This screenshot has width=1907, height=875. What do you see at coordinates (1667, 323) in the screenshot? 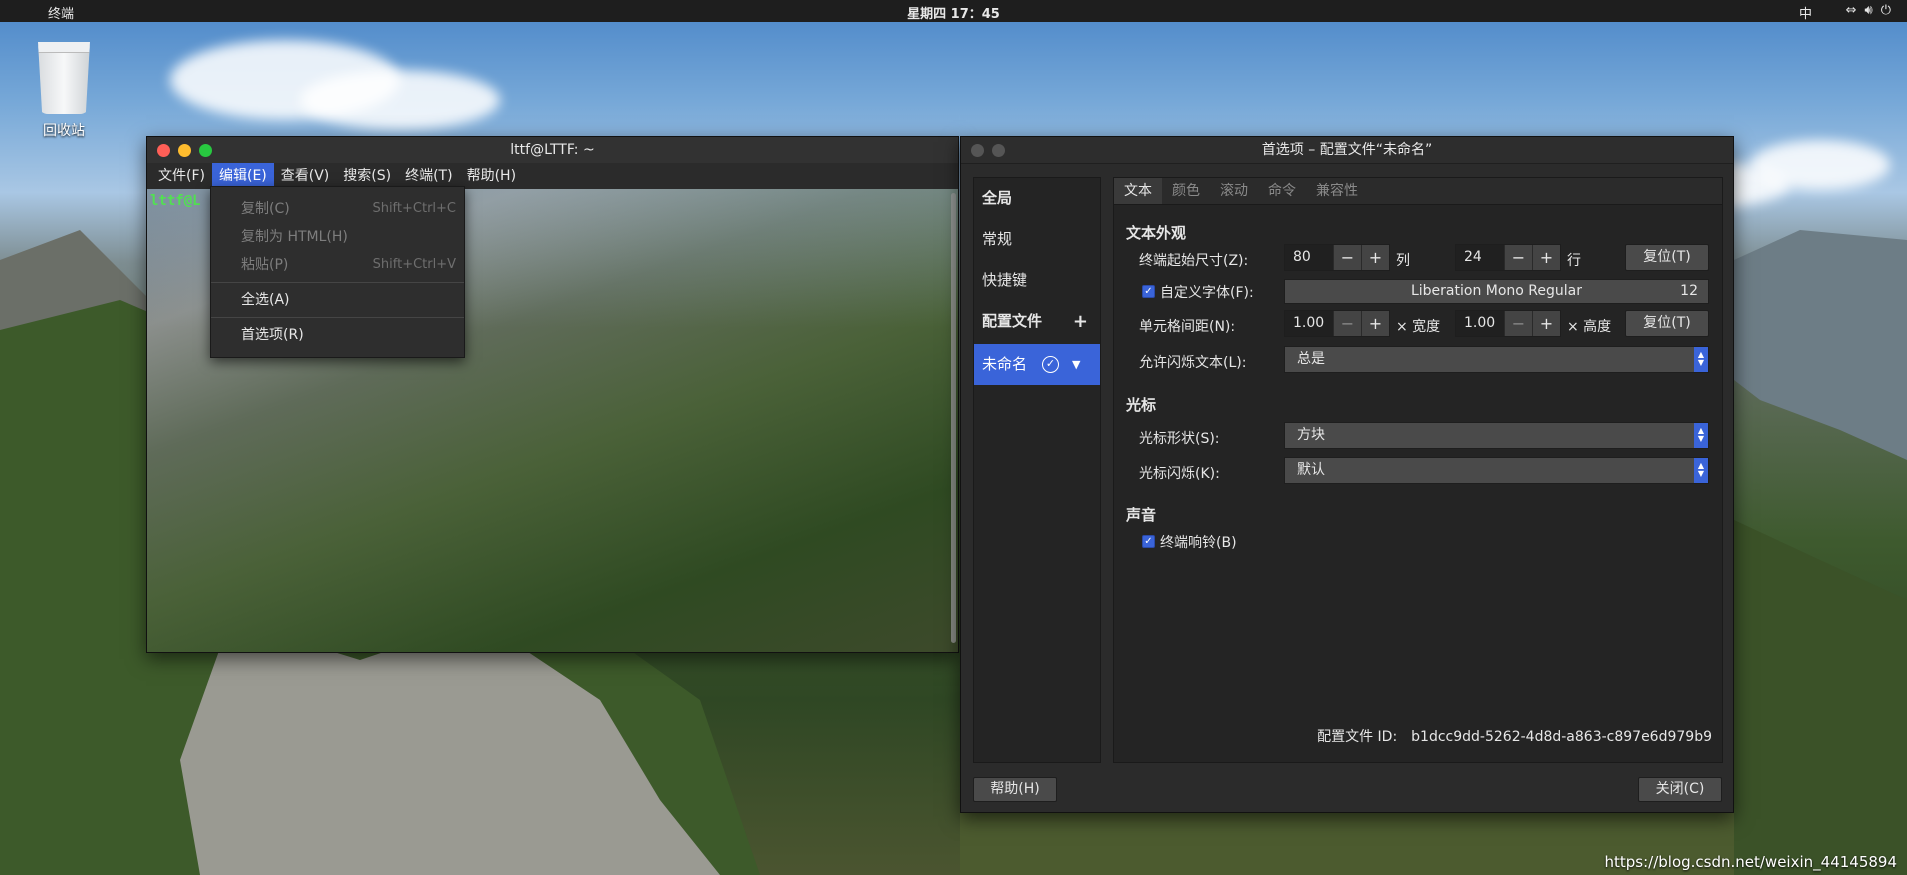
I see `reset-spacing-button: 复位(T)` at bounding box center [1667, 323].